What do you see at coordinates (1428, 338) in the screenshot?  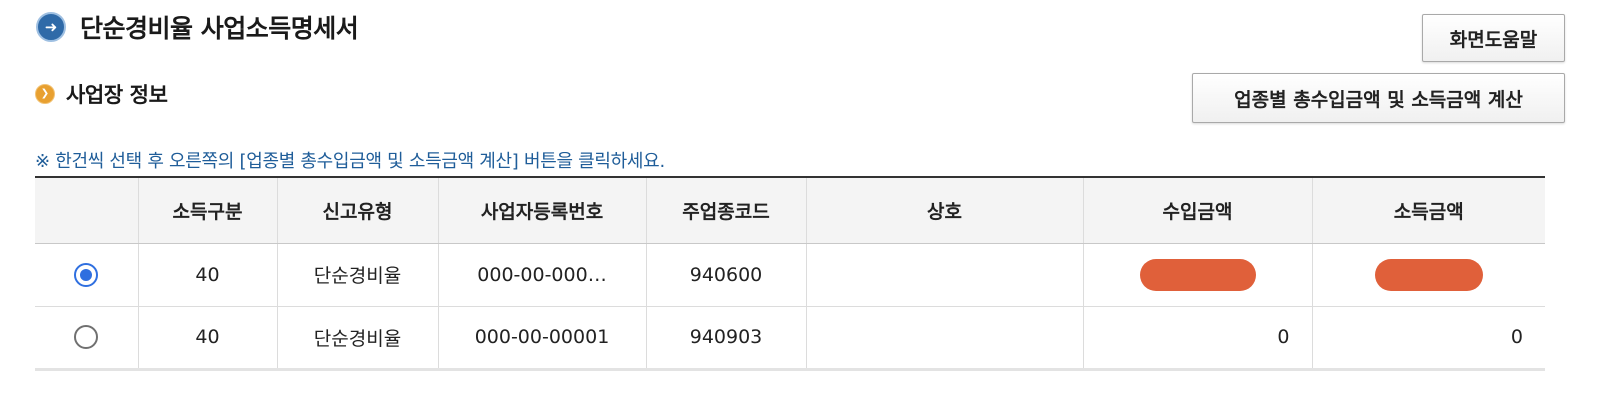 I see `income-cell: 0` at bounding box center [1428, 338].